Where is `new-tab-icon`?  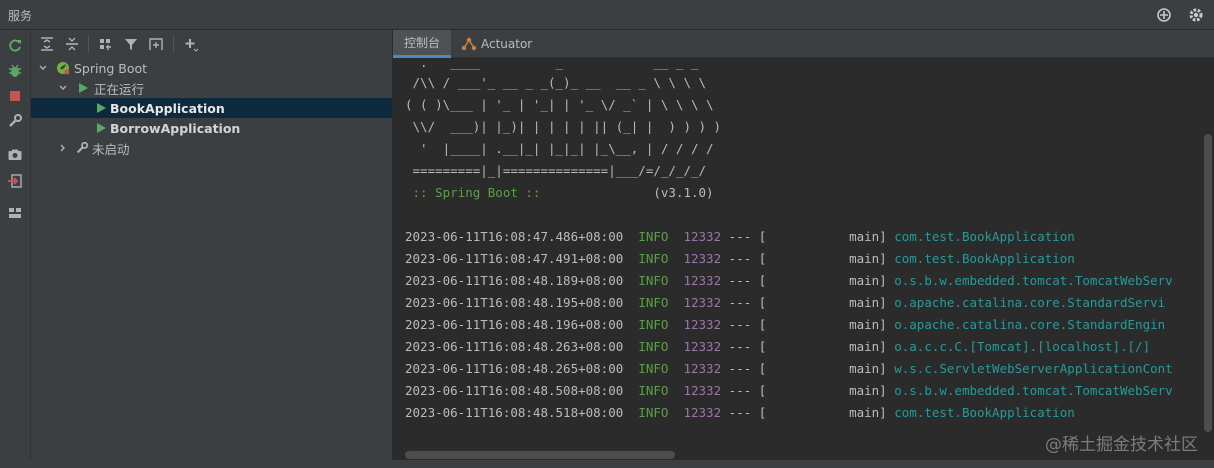
new-tab-icon is located at coordinates (156, 44).